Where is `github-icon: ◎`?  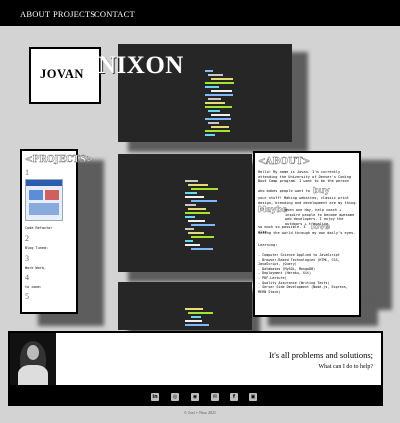 github-icon: ◎ is located at coordinates (175, 397).